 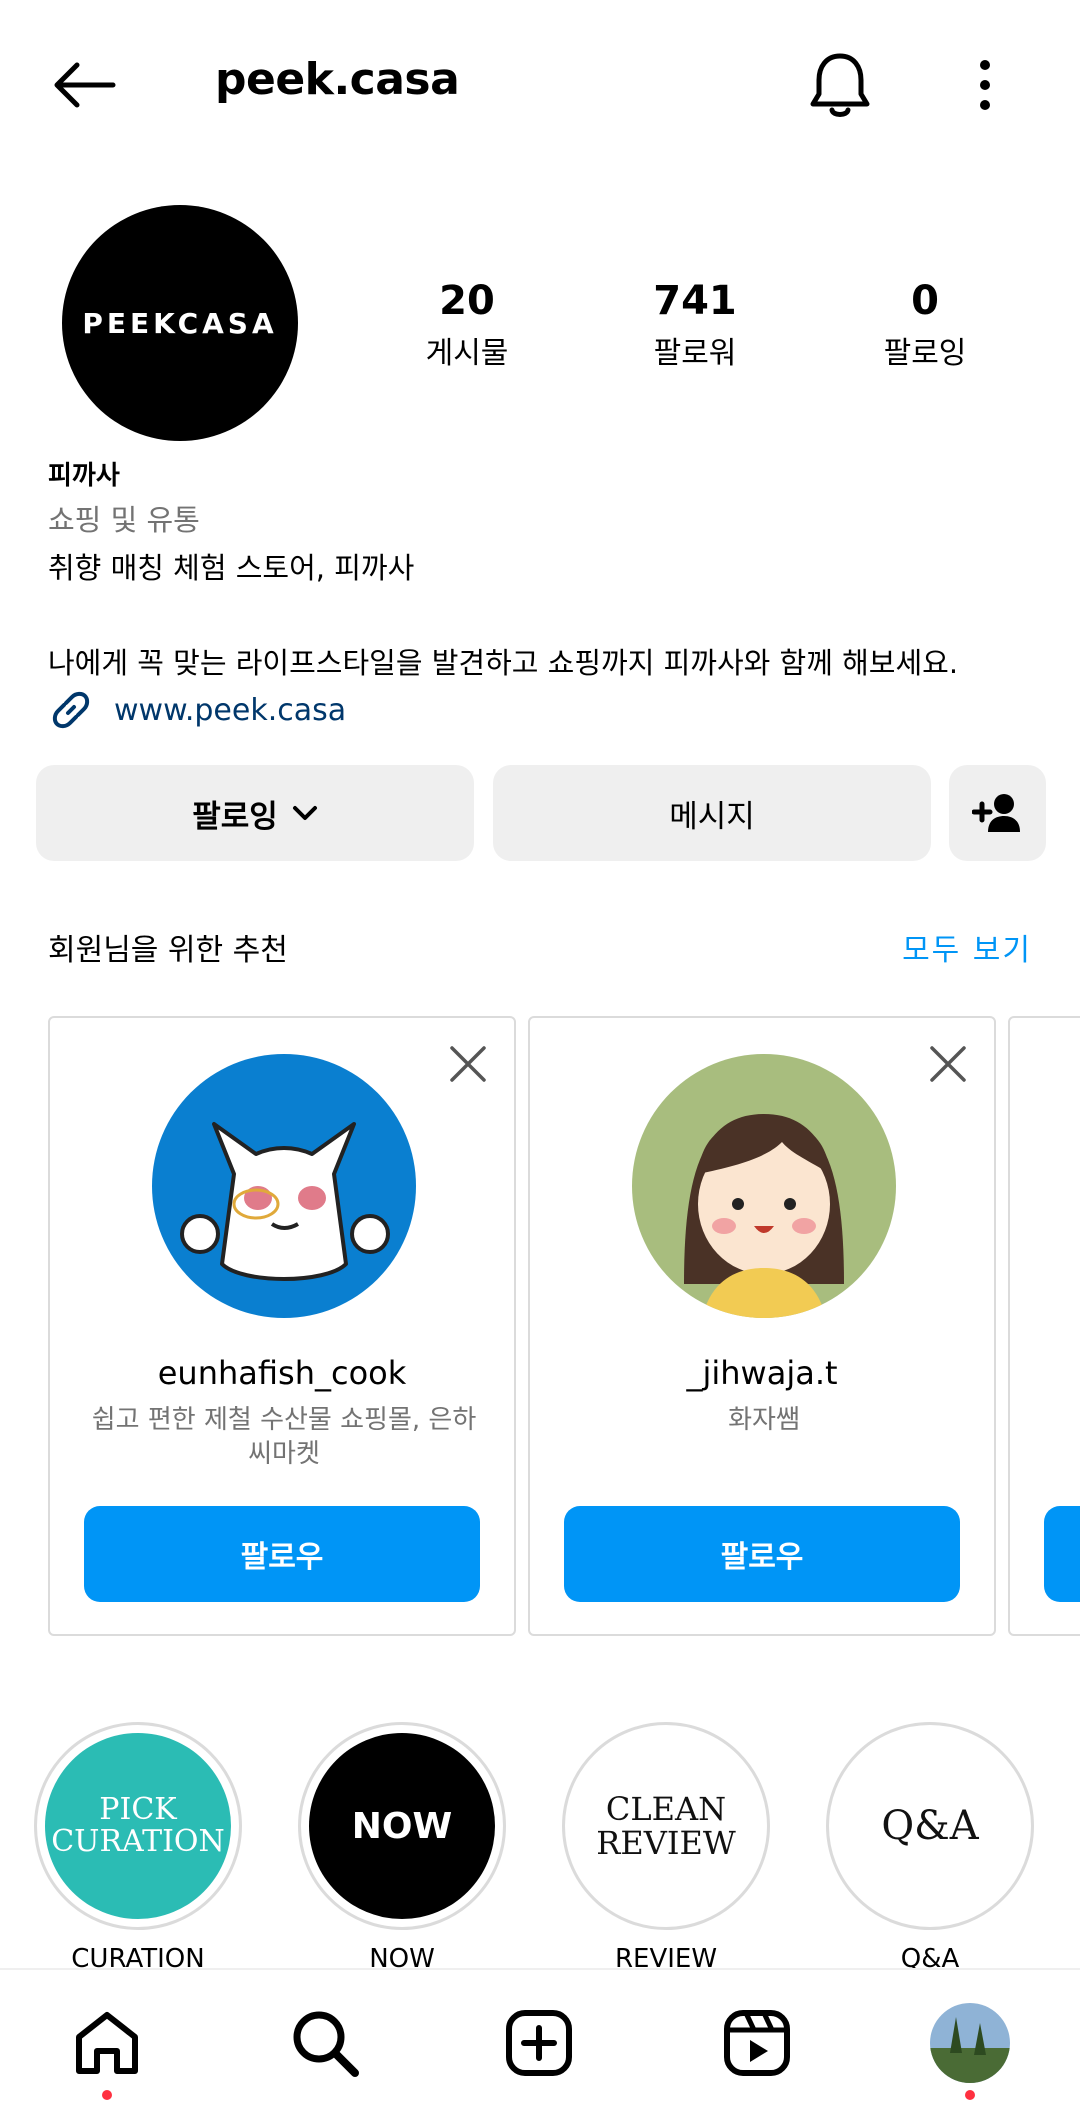 I want to click on bio-line: 취향 매칭 체험 스토어, 피까사, so click(x=231, y=568).